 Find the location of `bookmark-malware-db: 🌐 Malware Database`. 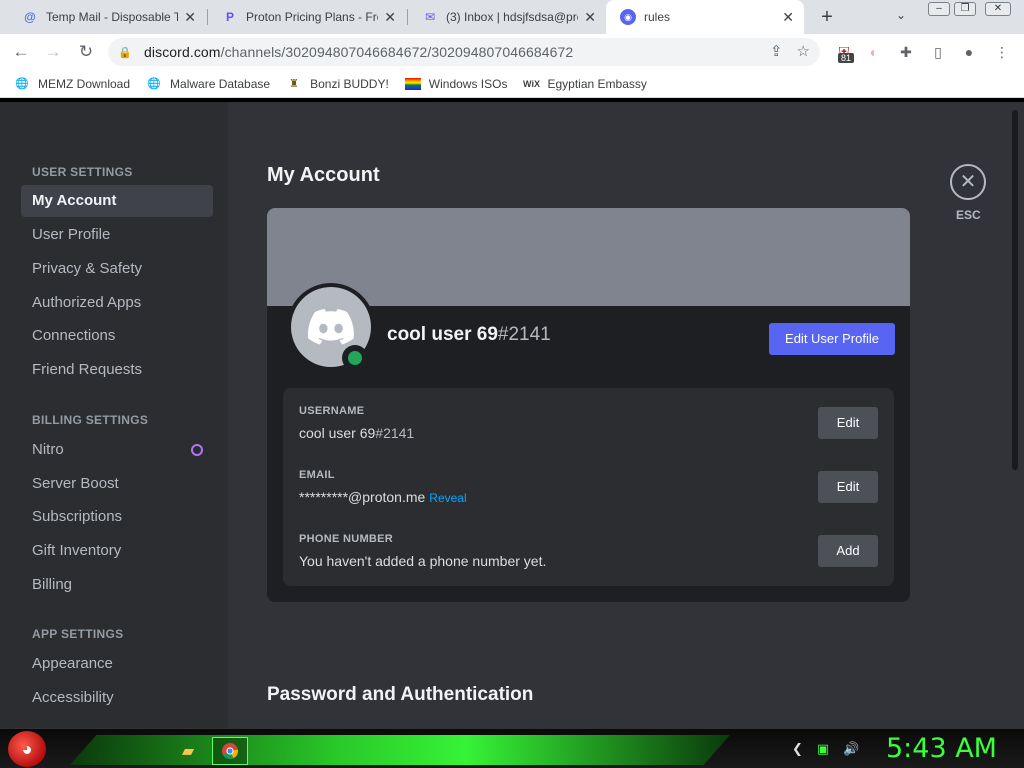

bookmark-malware-db: 🌐 Malware Database is located at coordinates (208, 84).